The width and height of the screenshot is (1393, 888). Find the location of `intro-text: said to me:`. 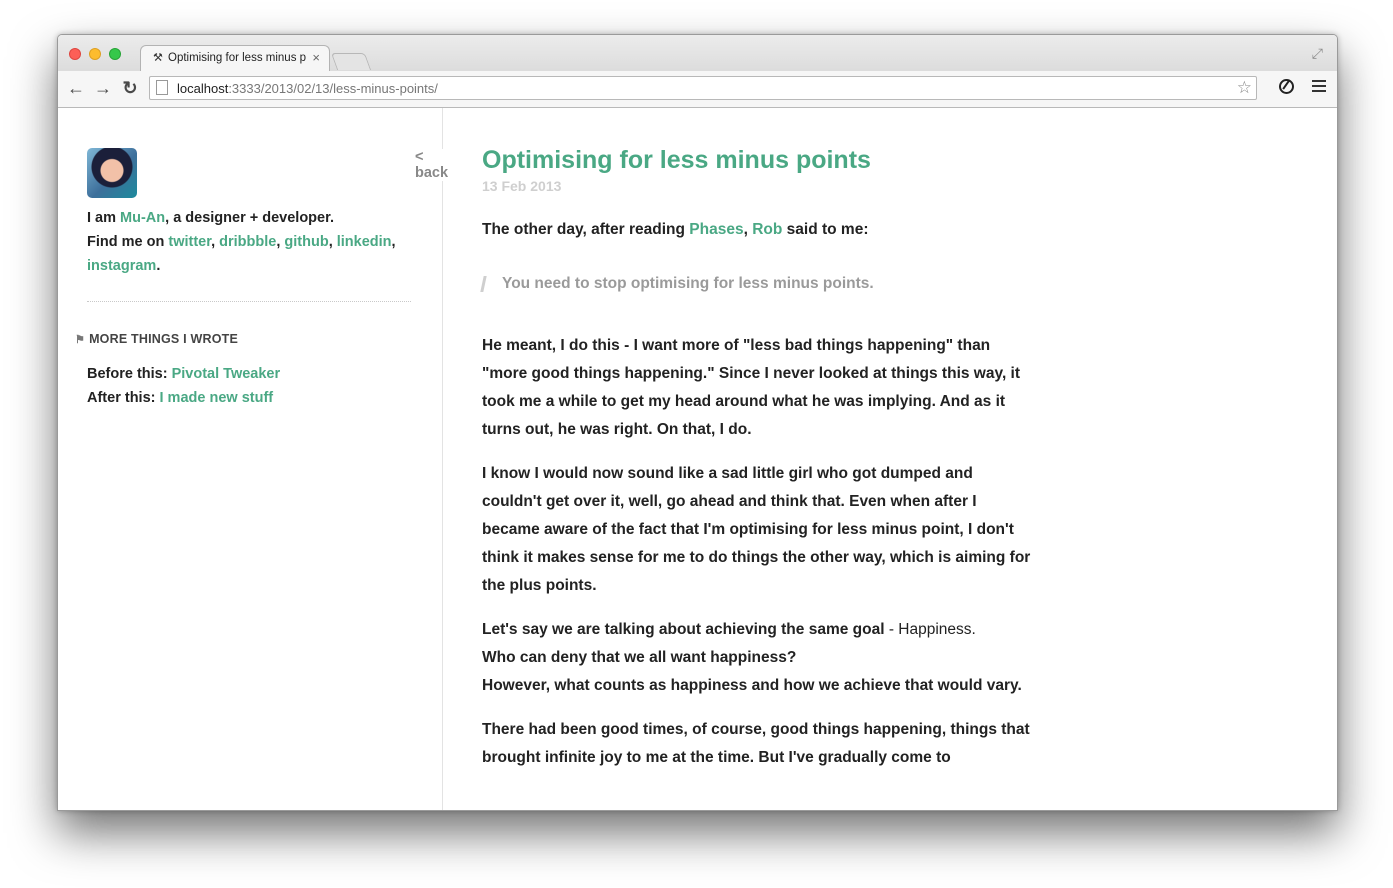

intro-text: said to me: is located at coordinates (825, 229).